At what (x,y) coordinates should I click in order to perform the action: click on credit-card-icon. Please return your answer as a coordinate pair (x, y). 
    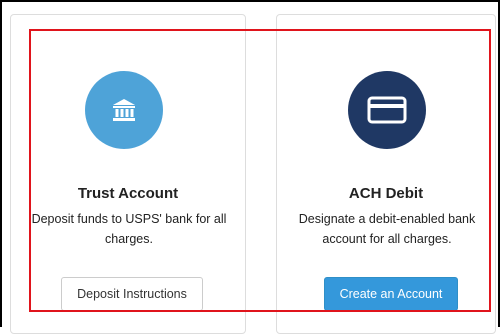
    Looking at the image, I should click on (387, 110).